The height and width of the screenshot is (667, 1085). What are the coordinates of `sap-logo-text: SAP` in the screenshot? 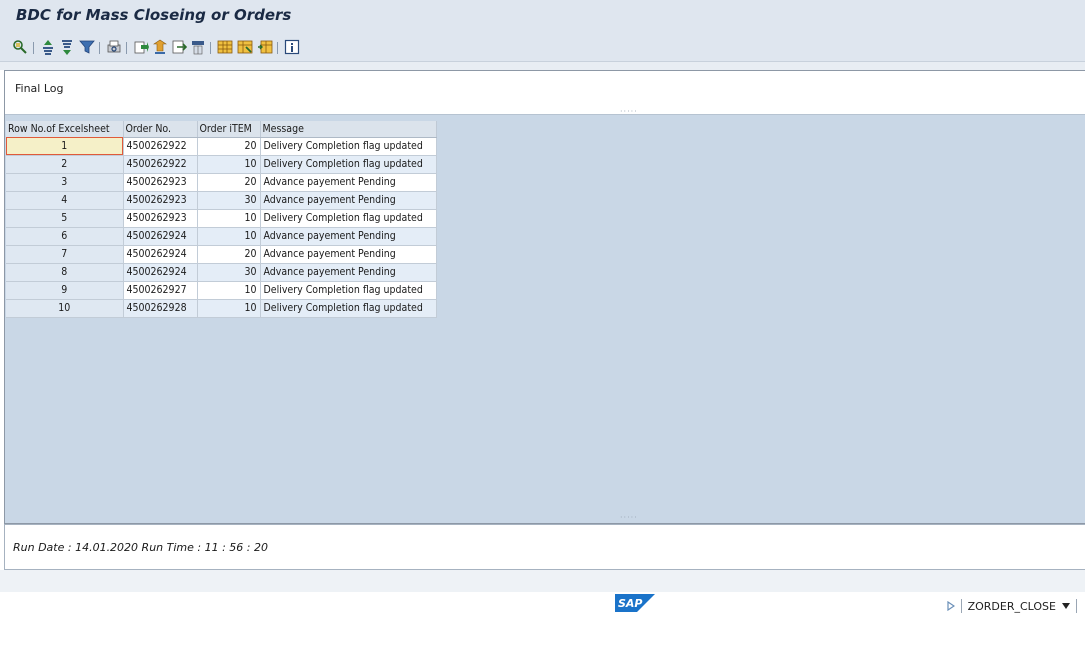 It's located at (630, 603).